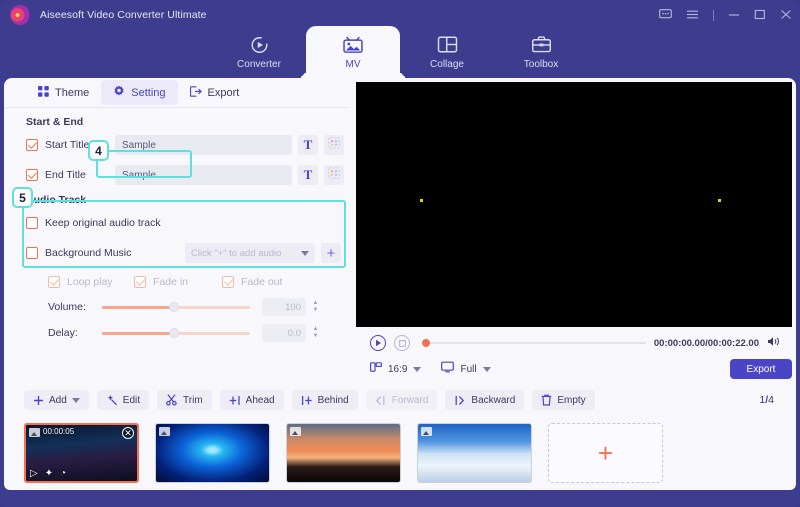 This screenshot has height=507, width=800. I want to click on volume-slider-knob, so click(173, 307).